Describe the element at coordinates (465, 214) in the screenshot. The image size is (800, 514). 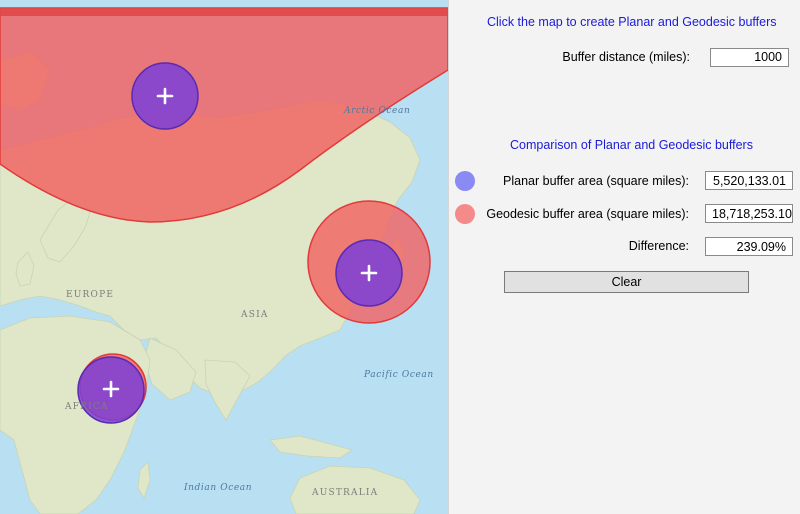
I see `geodesic-legend-dot` at that location.